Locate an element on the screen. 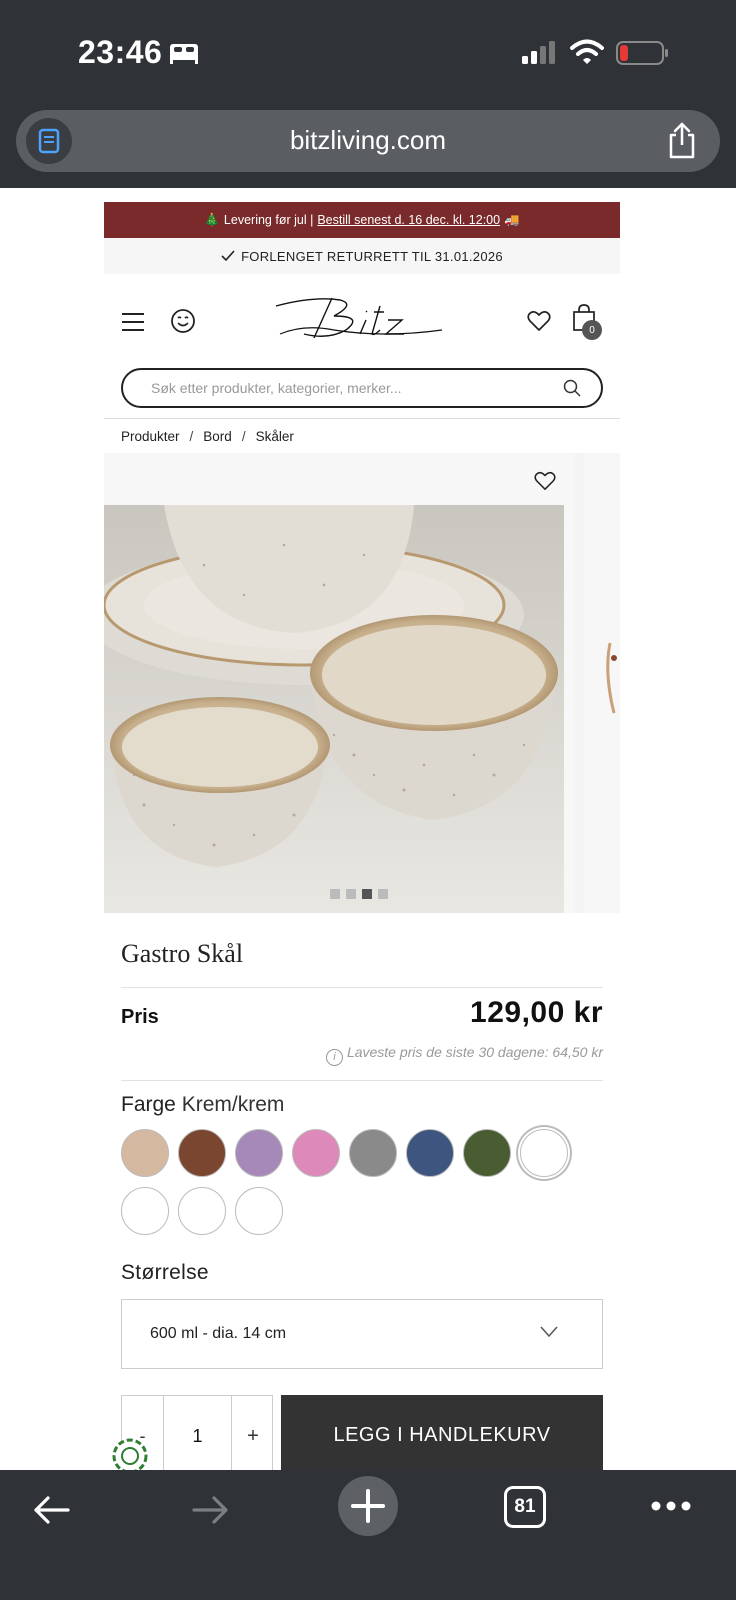 This screenshot has width=736, height=1600. url-text: bitzliving.com is located at coordinates (368, 140).